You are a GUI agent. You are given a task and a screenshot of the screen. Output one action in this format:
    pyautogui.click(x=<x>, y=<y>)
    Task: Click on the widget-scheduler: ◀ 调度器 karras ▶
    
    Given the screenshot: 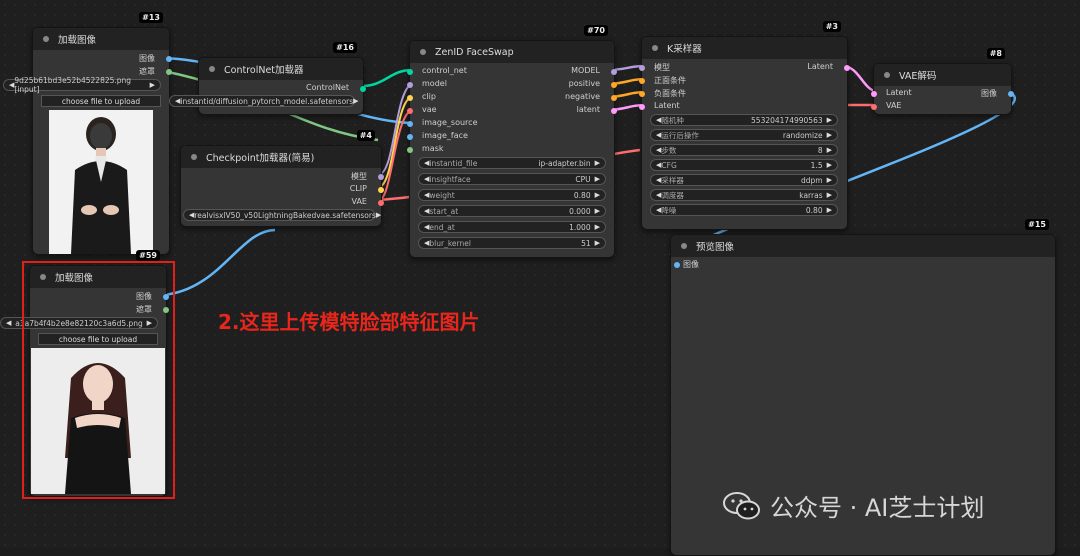 What is the action you would take?
    pyautogui.click(x=744, y=195)
    